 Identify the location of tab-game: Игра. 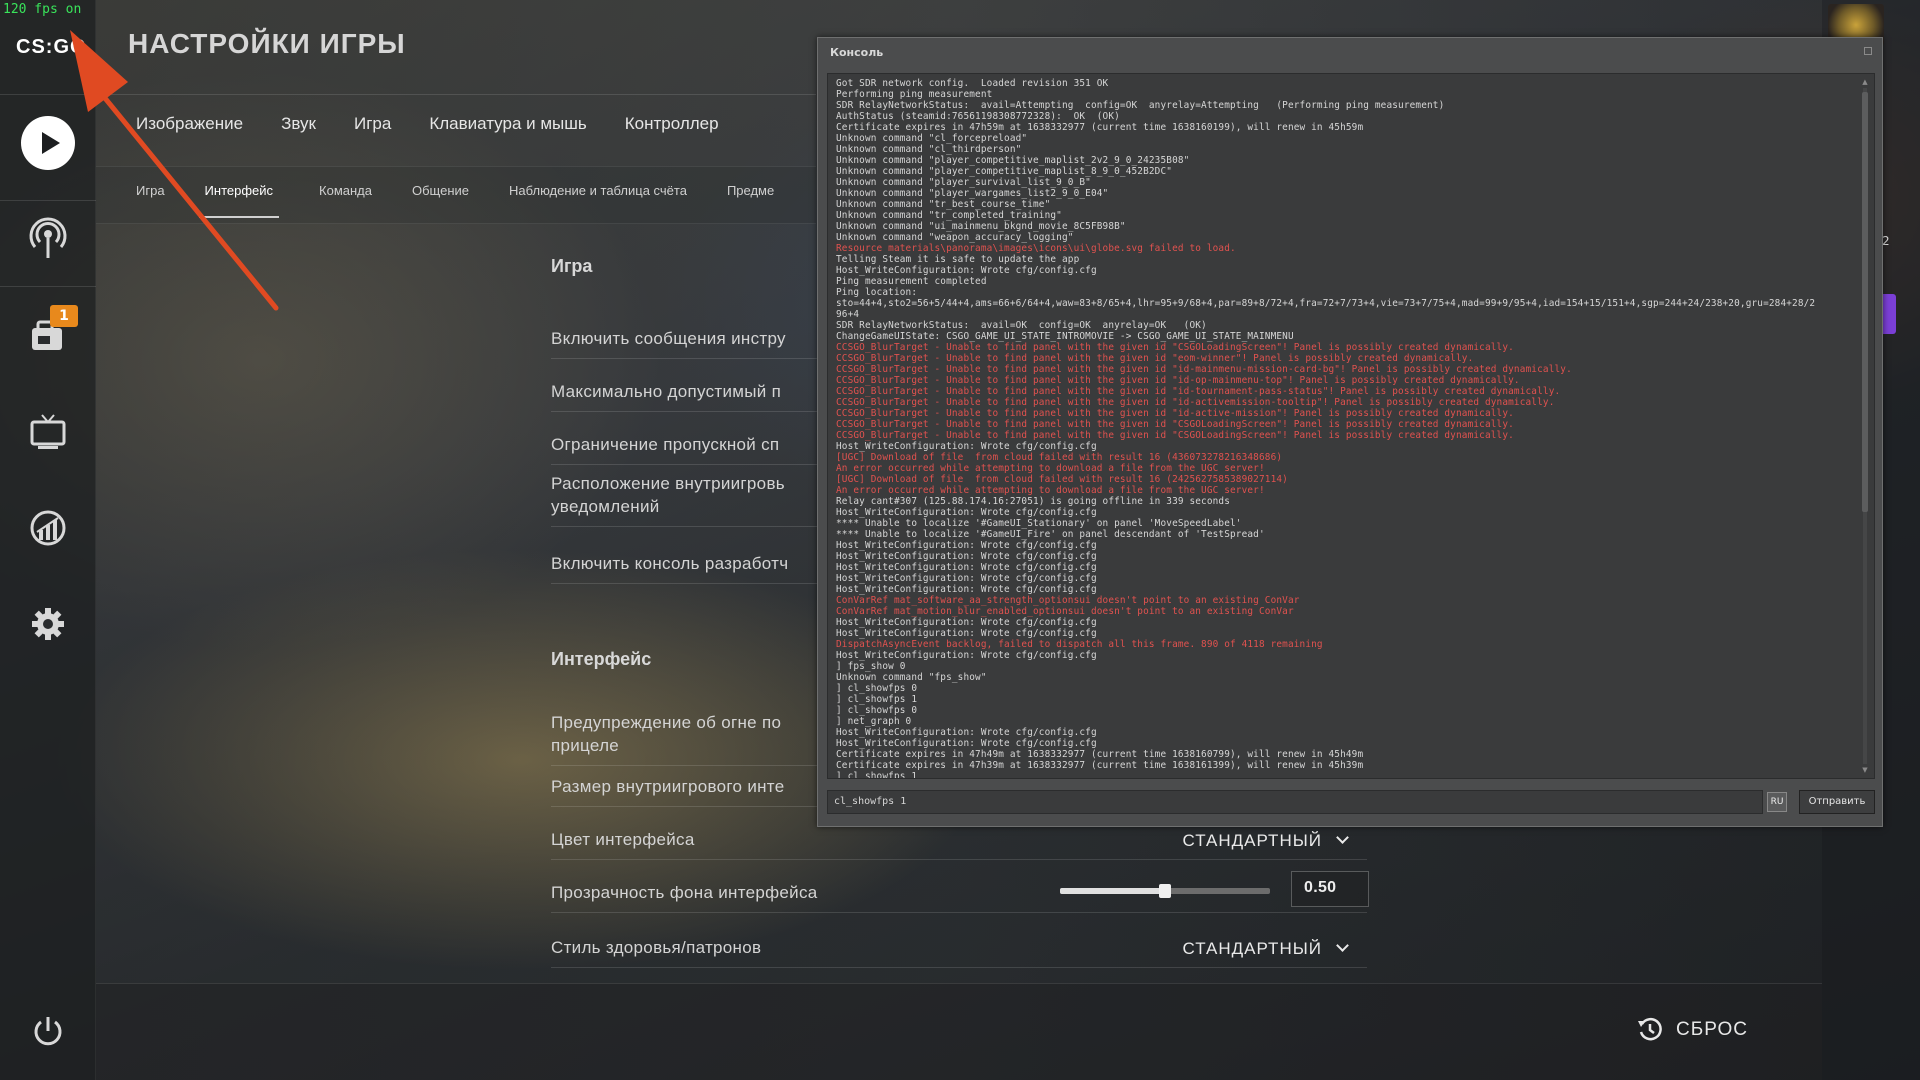
(372, 124).